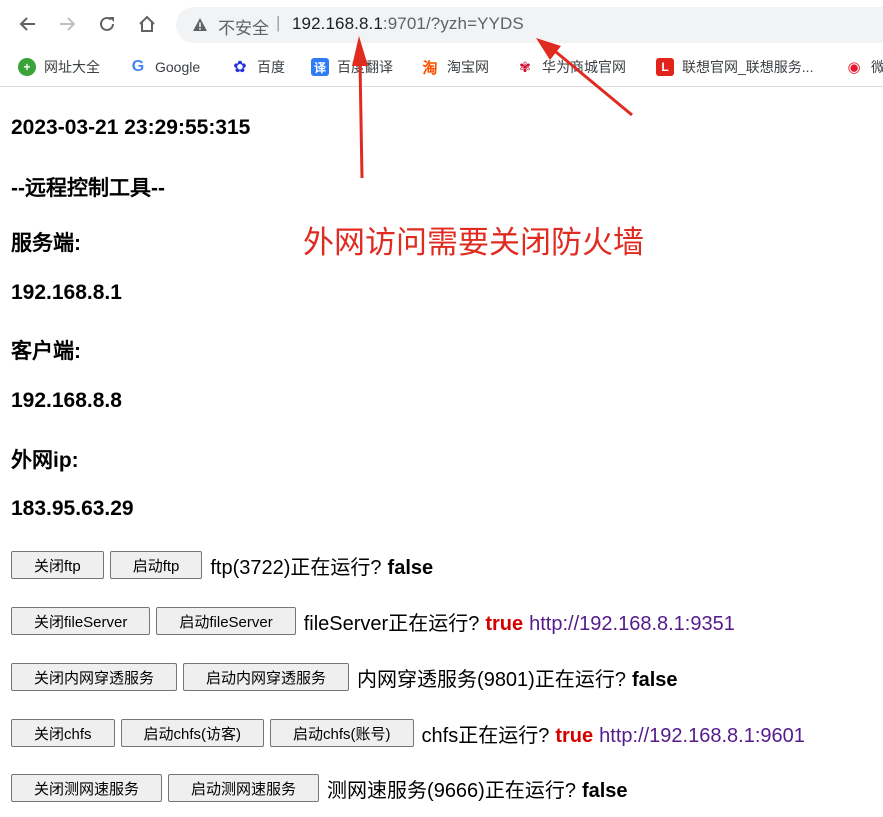 The width and height of the screenshot is (883, 817). What do you see at coordinates (243, 28) in the screenshot?
I see `insecure-label: 不安全` at bounding box center [243, 28].